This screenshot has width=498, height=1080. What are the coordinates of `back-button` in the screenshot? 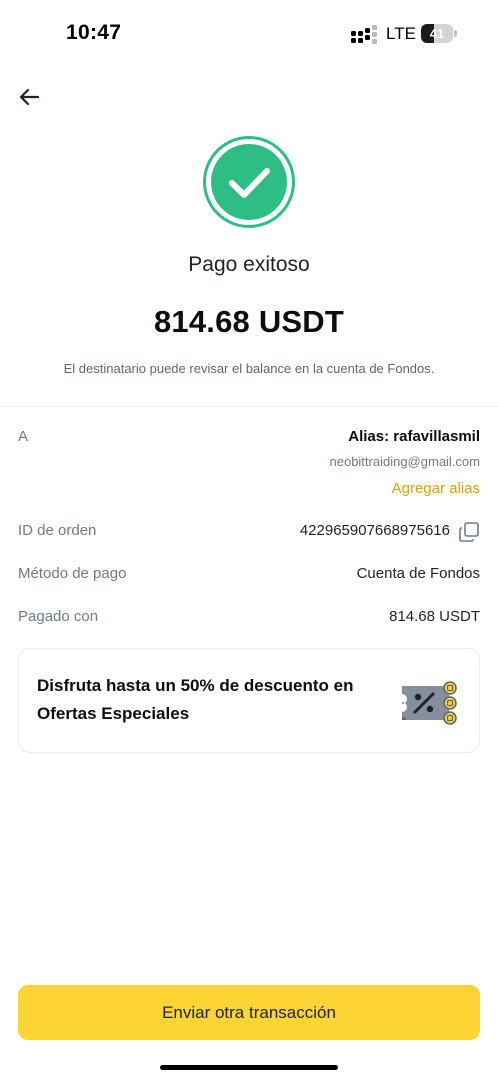 It's located at (29, 97).